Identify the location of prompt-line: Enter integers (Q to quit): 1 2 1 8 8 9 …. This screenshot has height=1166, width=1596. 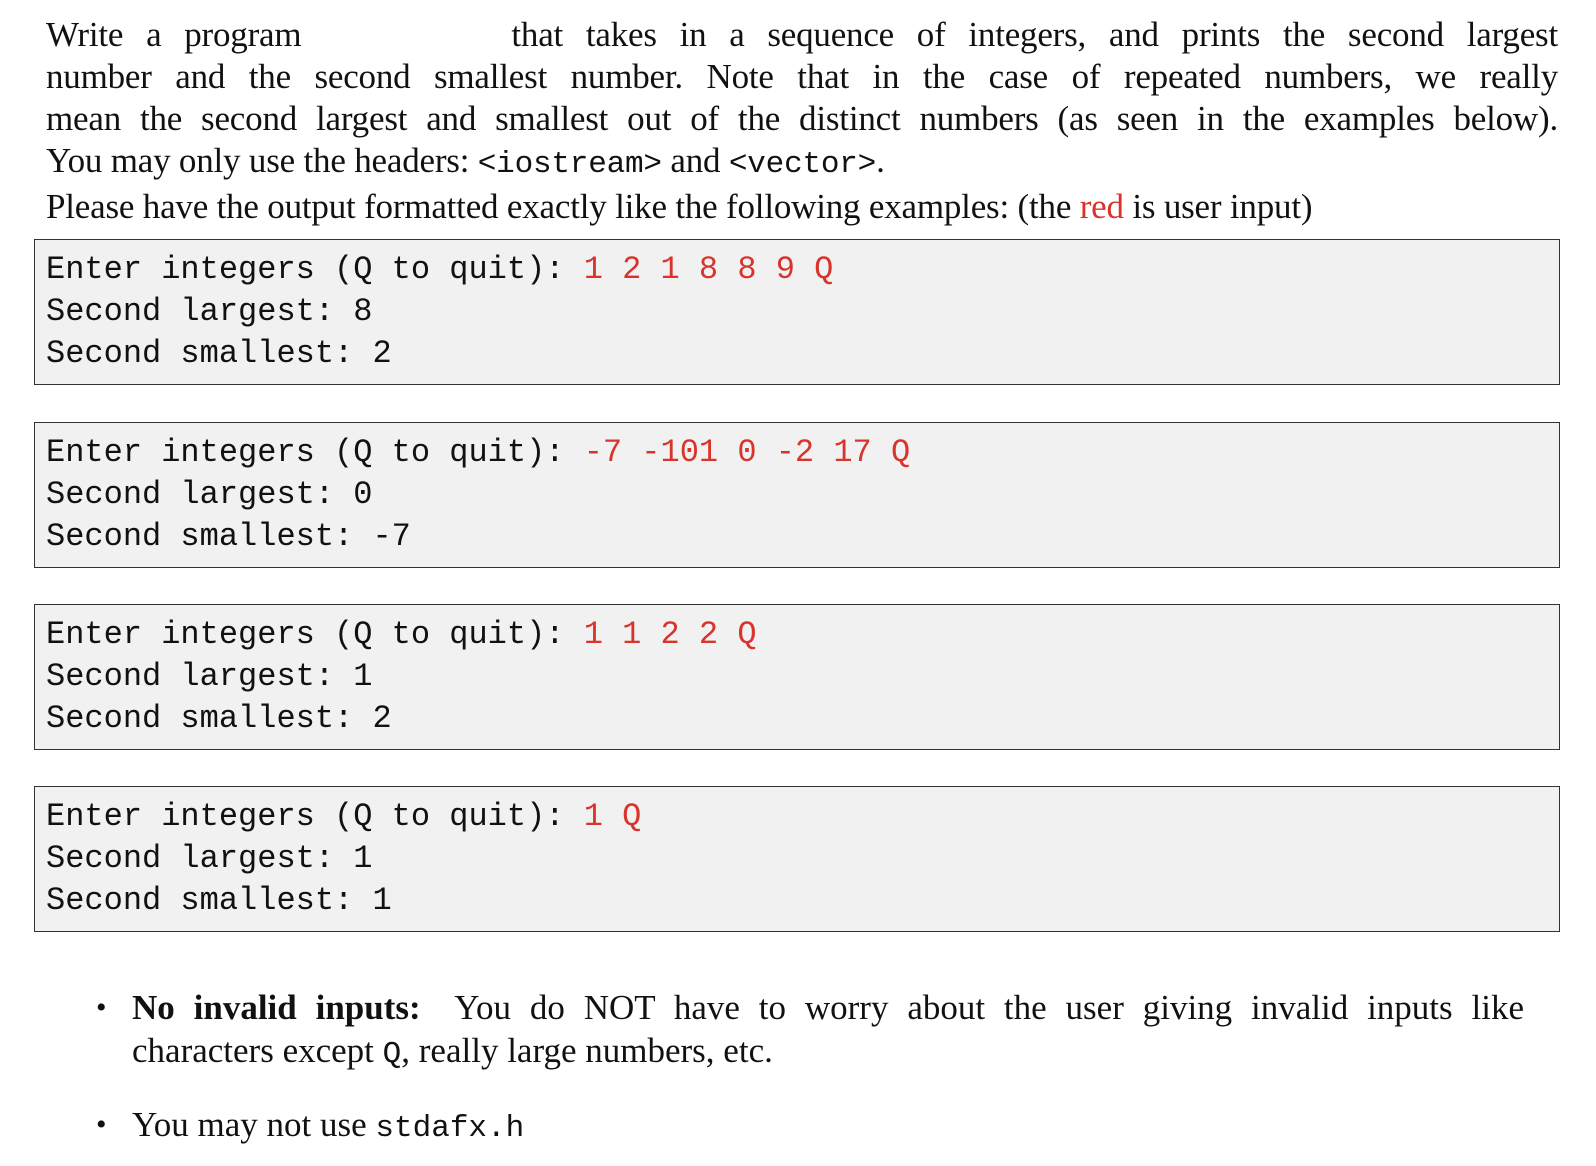
(439, 270).